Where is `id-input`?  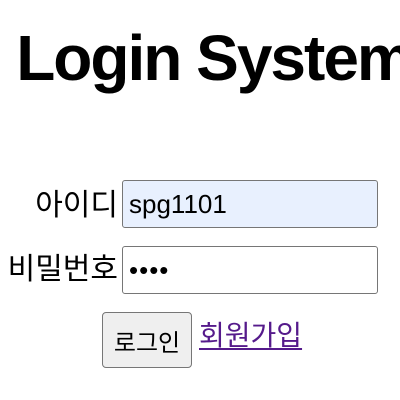 id-input is located at coordinates (250, 204).